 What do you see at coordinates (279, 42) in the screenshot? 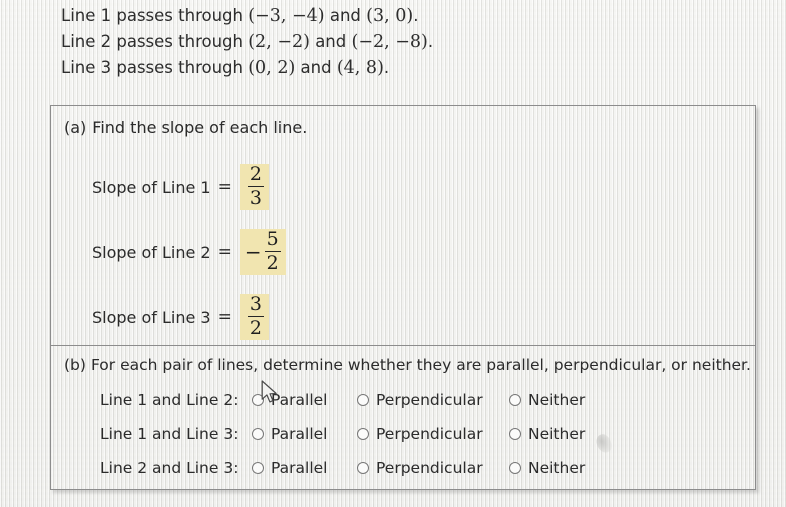
I see `line-2-point-a: (2, −2)` at bounding box center [279, 42].